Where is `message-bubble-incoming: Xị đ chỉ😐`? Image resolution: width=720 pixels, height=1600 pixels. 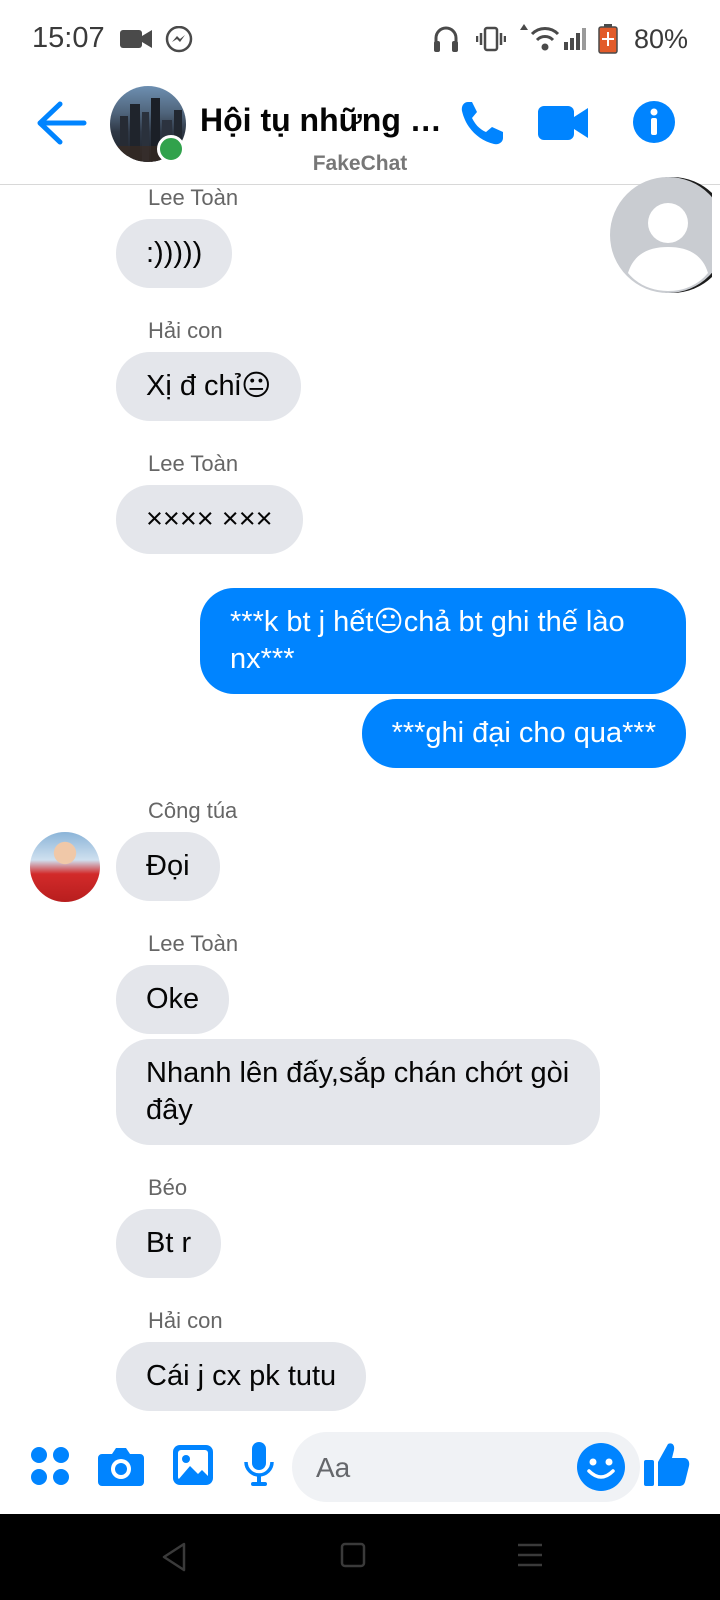 message-bubble-incoming: Xị đ chỉ😐 is located at coordinates (209, 386).